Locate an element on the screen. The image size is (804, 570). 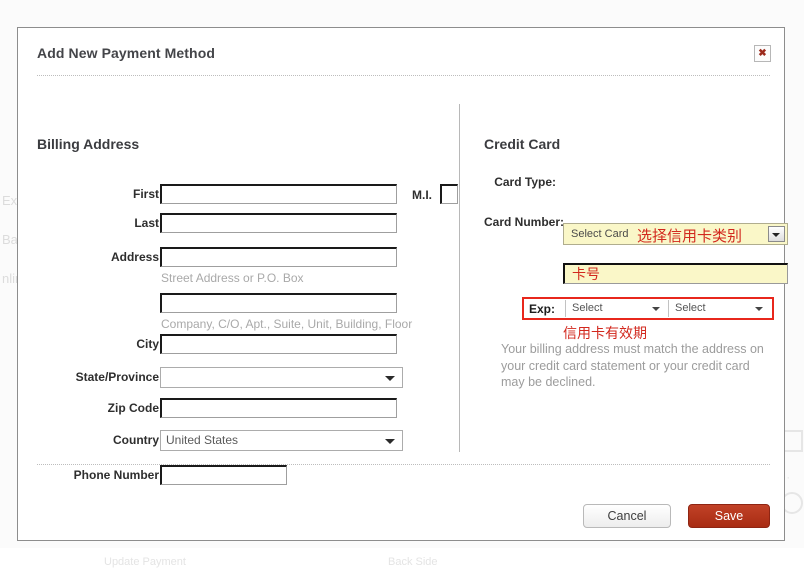
expiration-highlight-box: Exp: Select Select is located at coordinates (648, 308).